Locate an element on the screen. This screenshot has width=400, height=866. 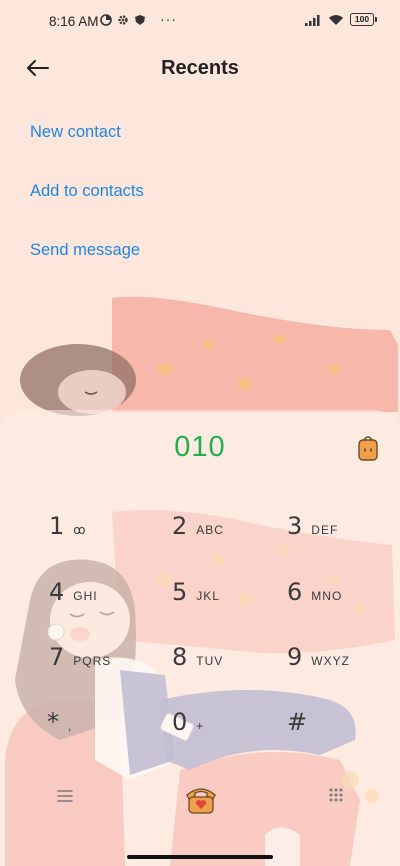
key-6: 6 MNO is located at coordinates (342, 600).